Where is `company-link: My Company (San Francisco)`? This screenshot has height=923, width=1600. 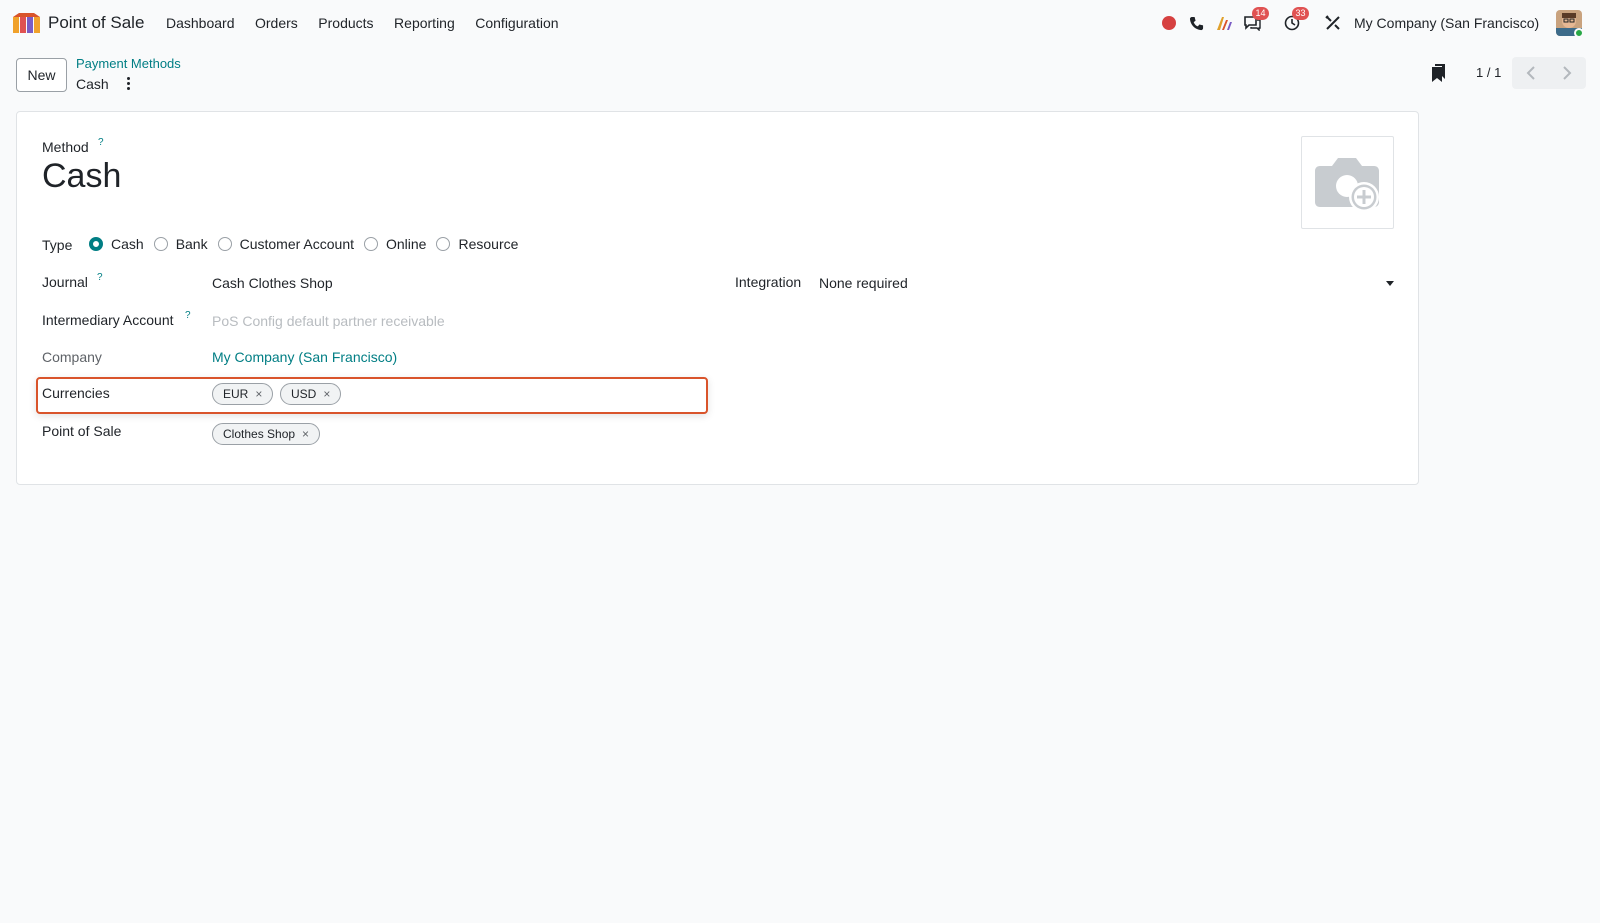
company-link: My Company (San Francisco) is located at coordinates (304, 357).